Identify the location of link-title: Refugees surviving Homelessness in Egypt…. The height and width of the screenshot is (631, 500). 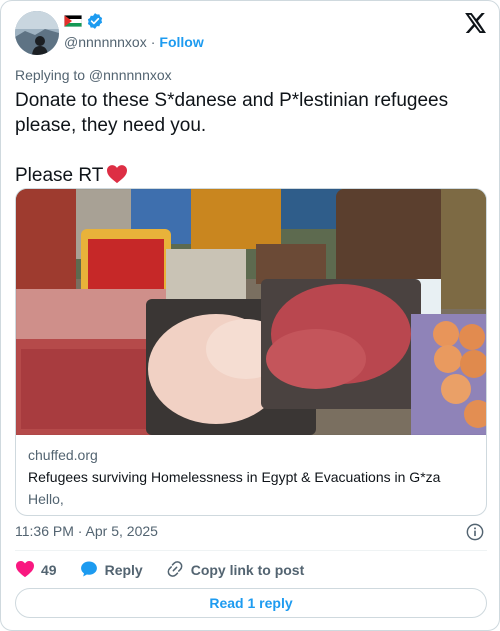
(234, 477).